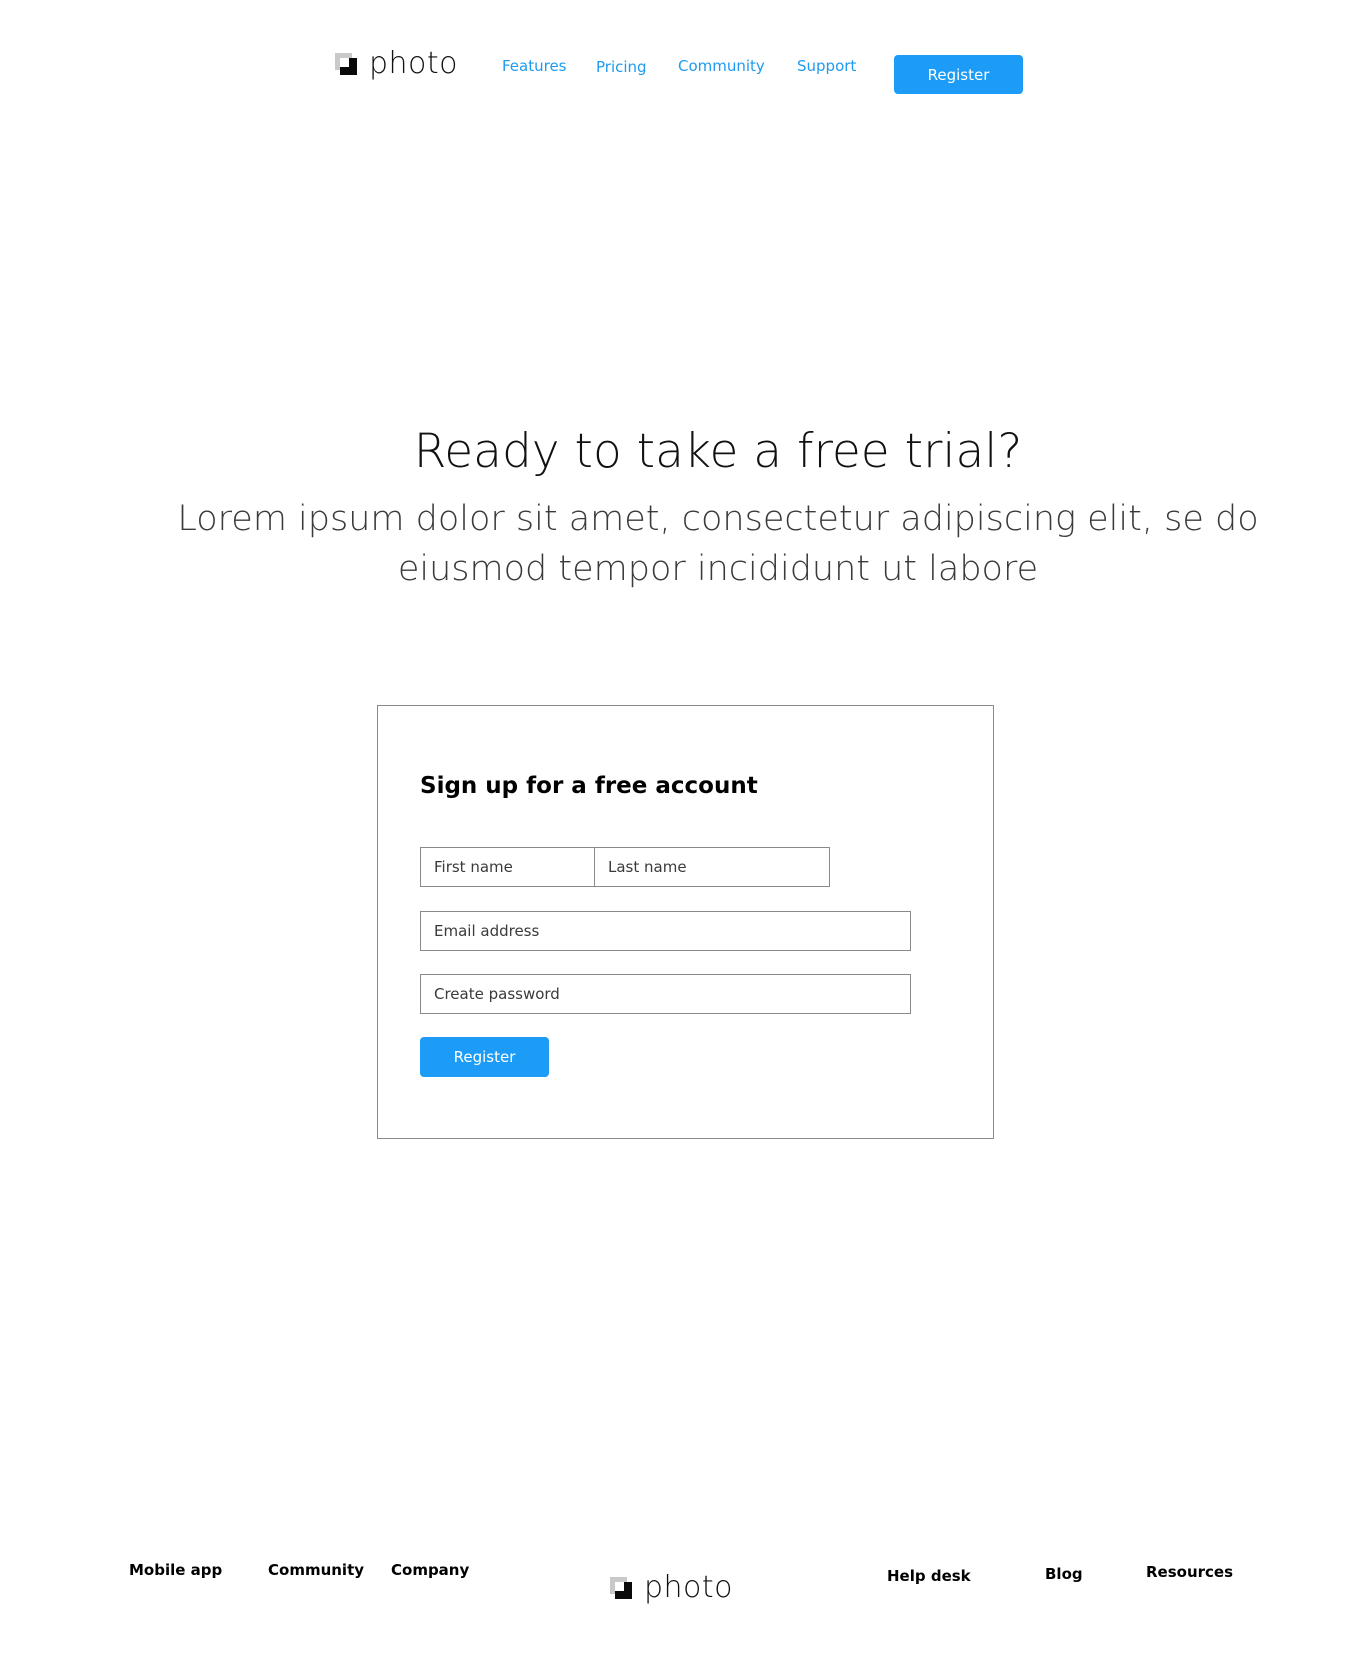 This screenshot has width=1362, height=1679. What do you see at coordinates (484, 1057) in the screenshot?
I see `signup-register-button: Register` at bounding box center [484, 1057].